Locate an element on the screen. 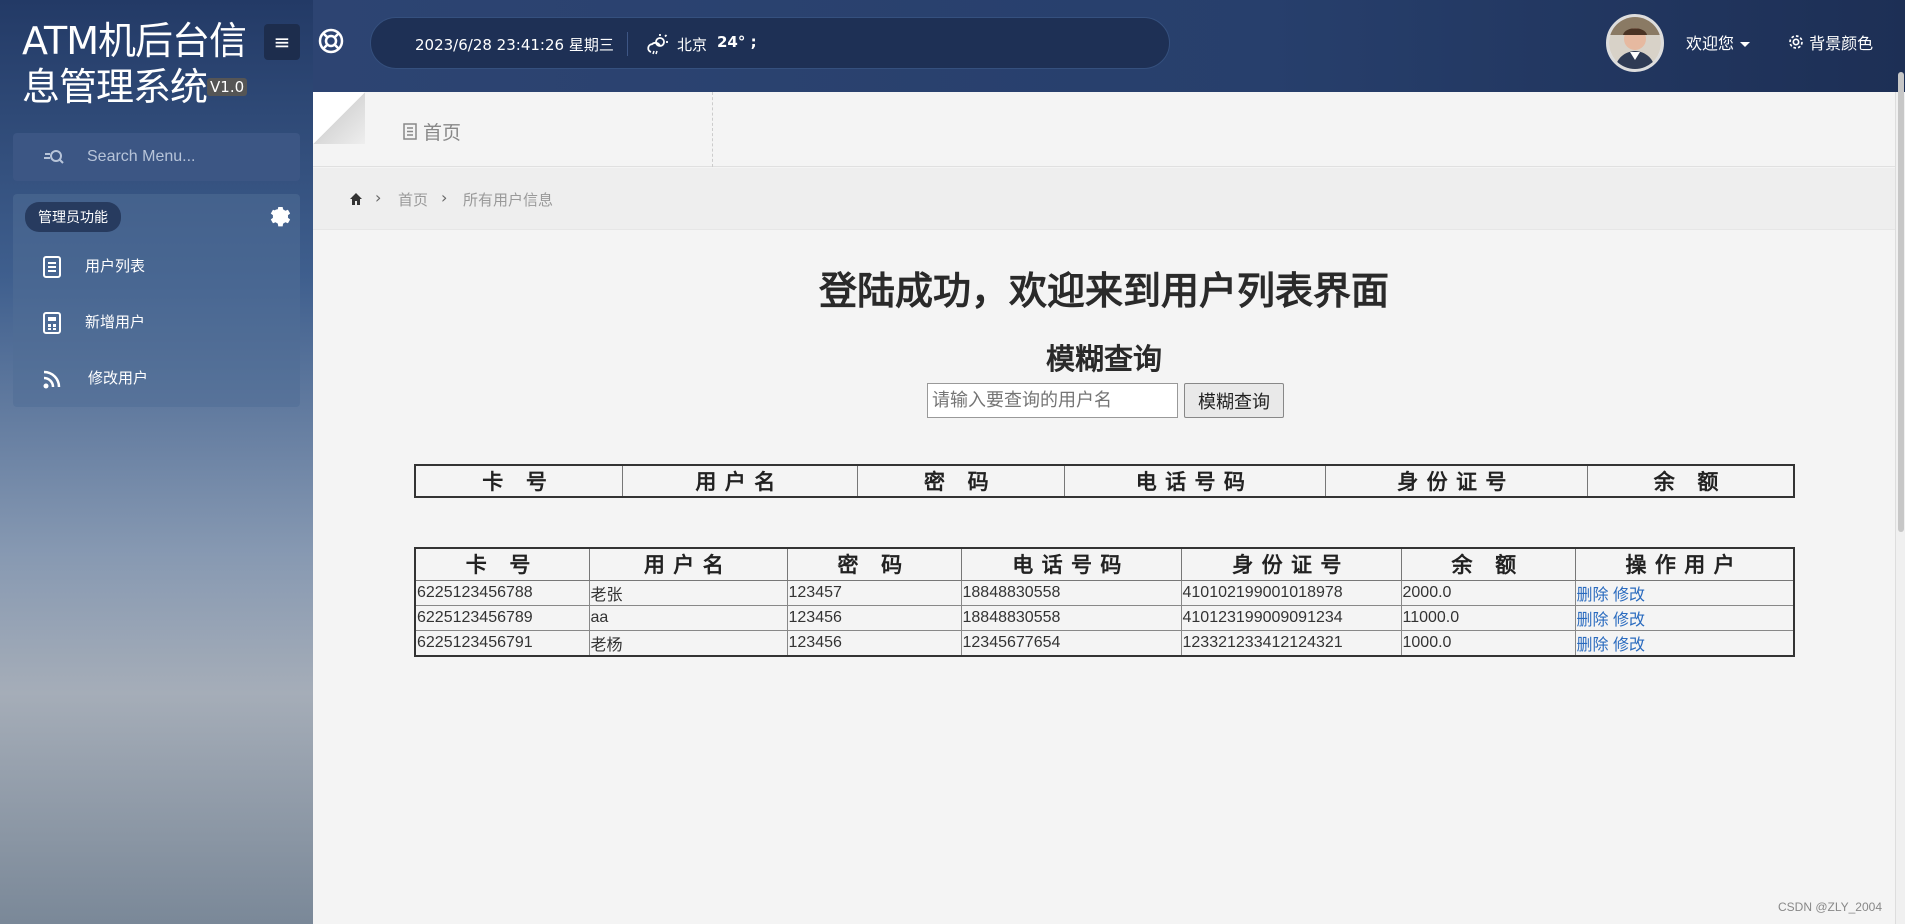 This screenshot has width=1905, height=924. cell-username: aa is located at coordinates (688, 617).